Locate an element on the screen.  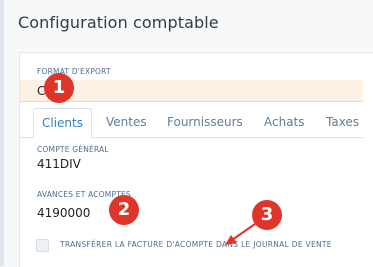
annotation-marker-2: 2 is located at coordinates (124, 210).